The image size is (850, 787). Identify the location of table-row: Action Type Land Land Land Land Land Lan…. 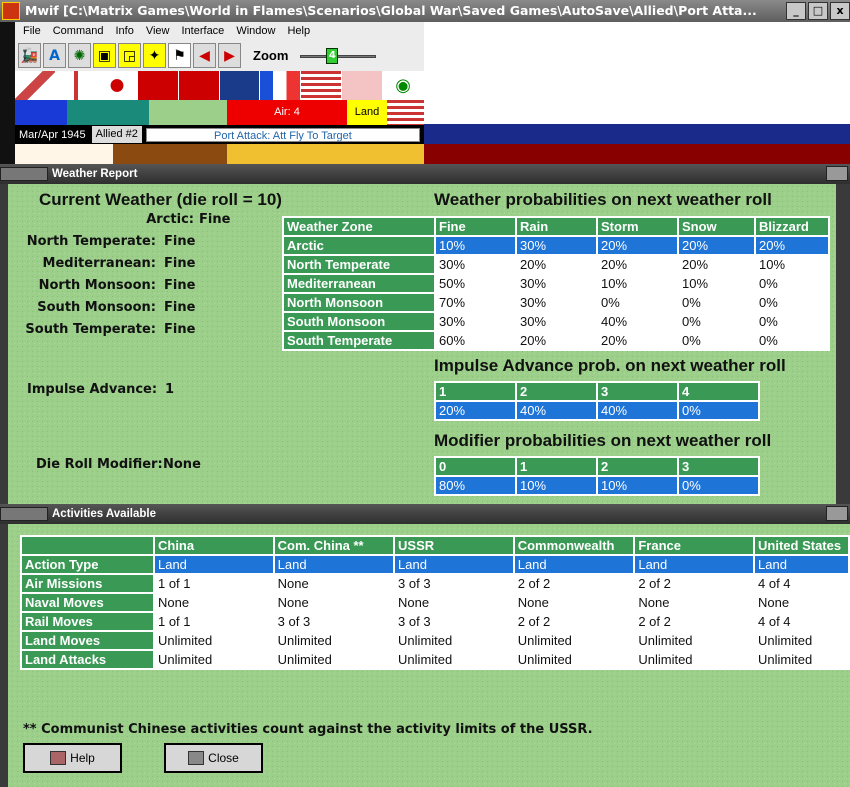
(435, 564).